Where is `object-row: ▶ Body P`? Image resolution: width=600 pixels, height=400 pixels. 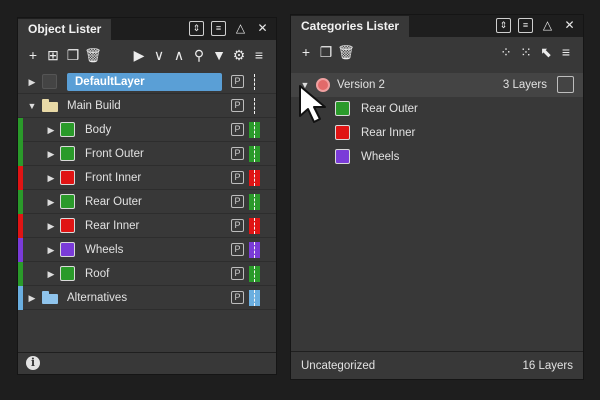 object-row: ▶ Body P is located at coordinates (147, 130).